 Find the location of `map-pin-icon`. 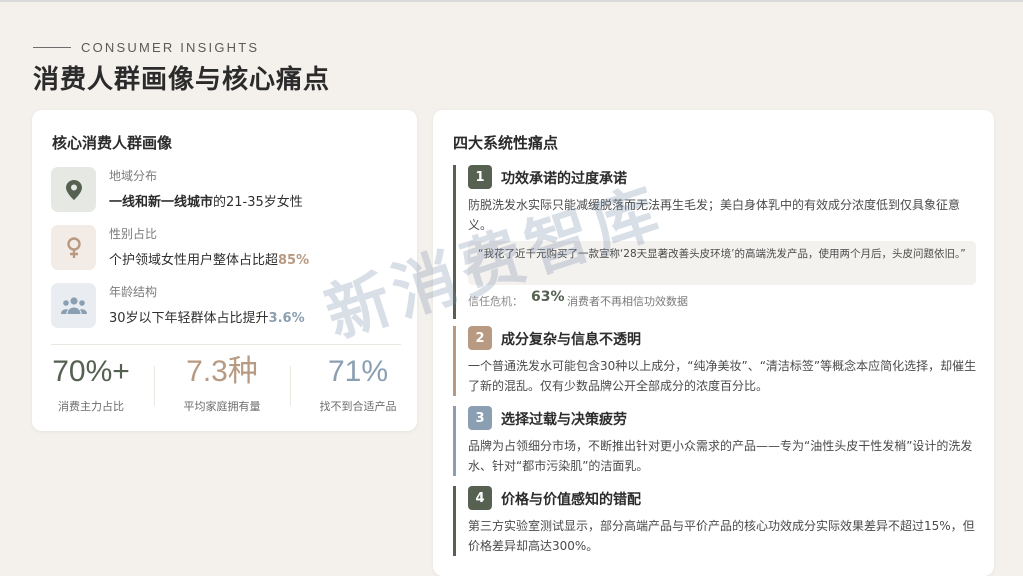

map-pin-icon is located at coordinates (73, 189).